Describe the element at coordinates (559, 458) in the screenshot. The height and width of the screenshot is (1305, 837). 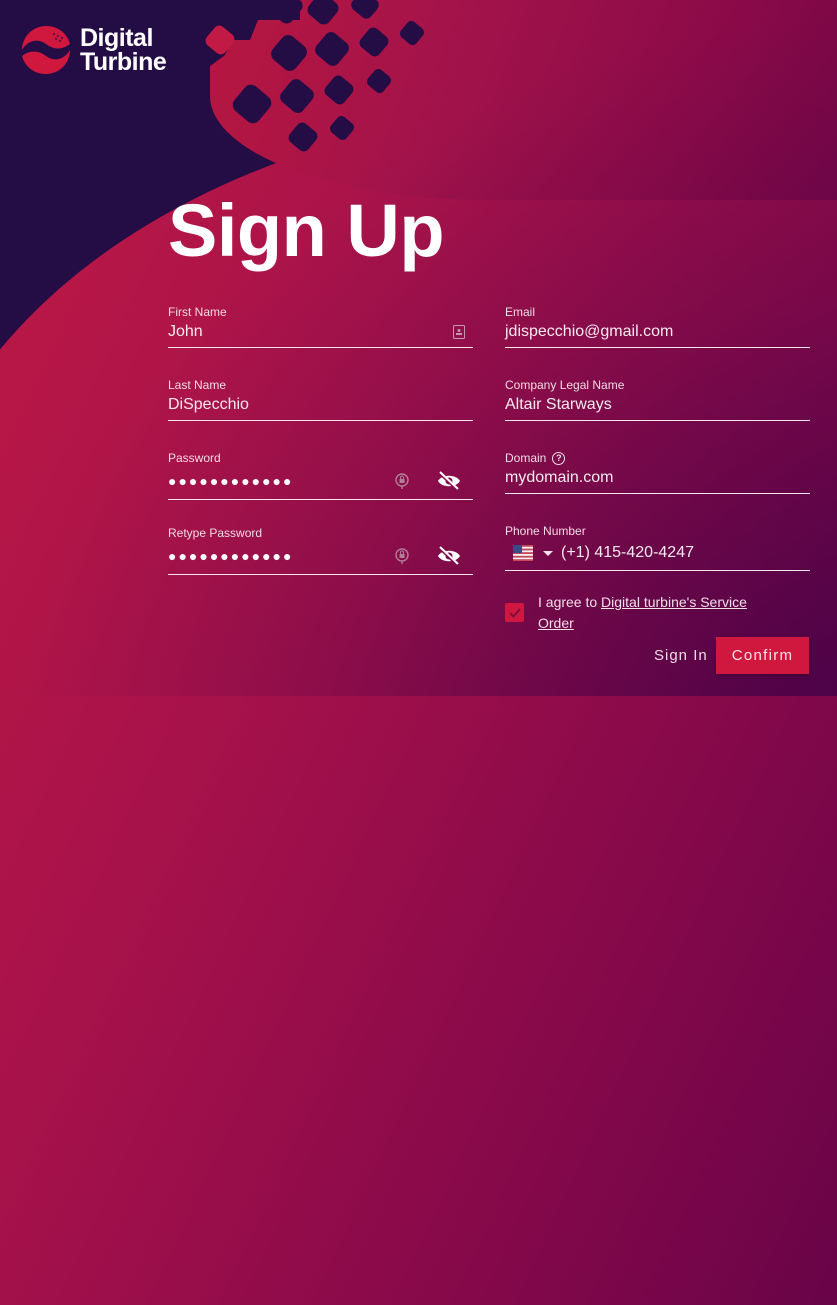
I see `help-icon: ?` at that location.